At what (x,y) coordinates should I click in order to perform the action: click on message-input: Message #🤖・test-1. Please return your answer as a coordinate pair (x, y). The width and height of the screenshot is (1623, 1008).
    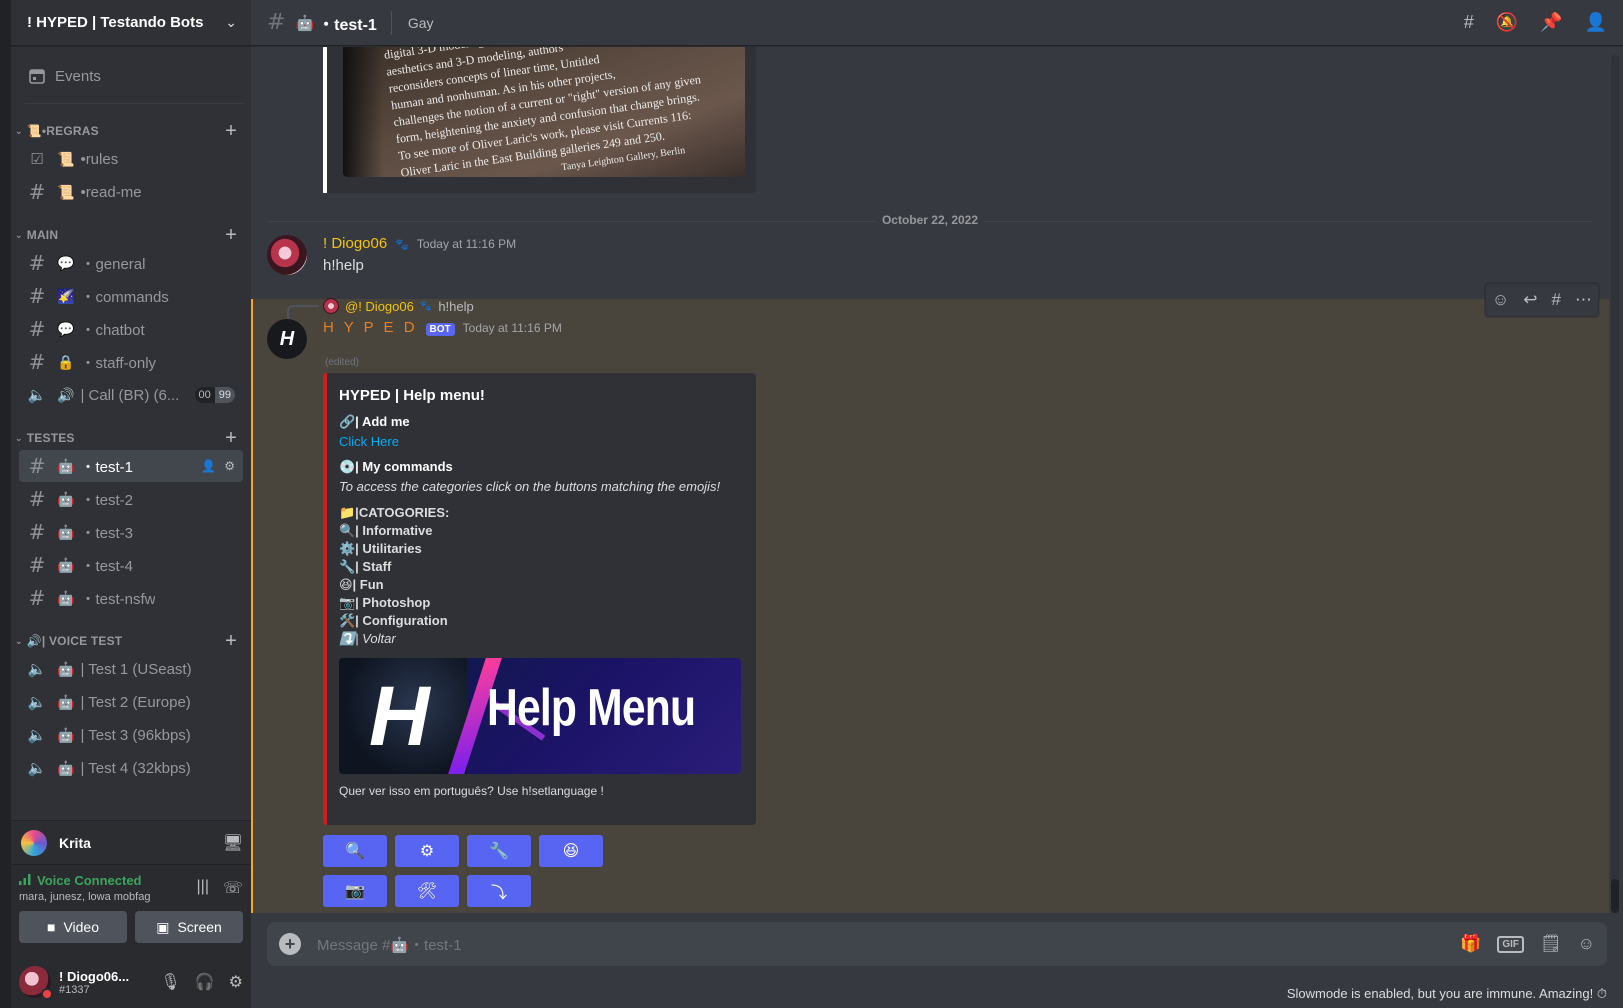
    Looking at the image, I should click on (389, 944).